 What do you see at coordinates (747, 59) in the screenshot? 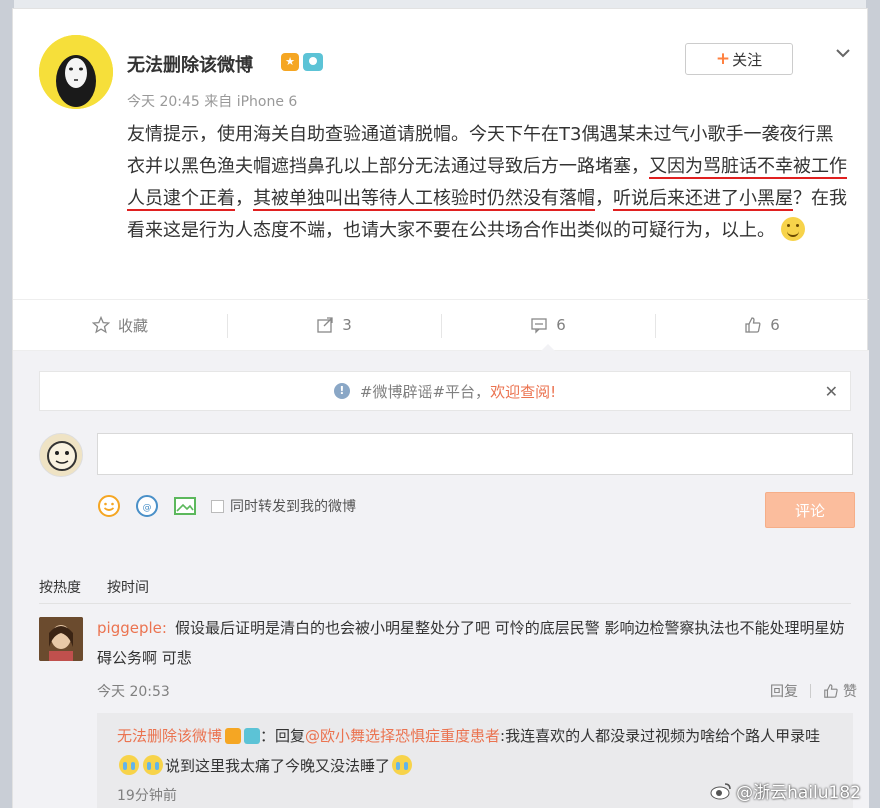
I see `follow-label: 关注` at bounding box center [747, 59].